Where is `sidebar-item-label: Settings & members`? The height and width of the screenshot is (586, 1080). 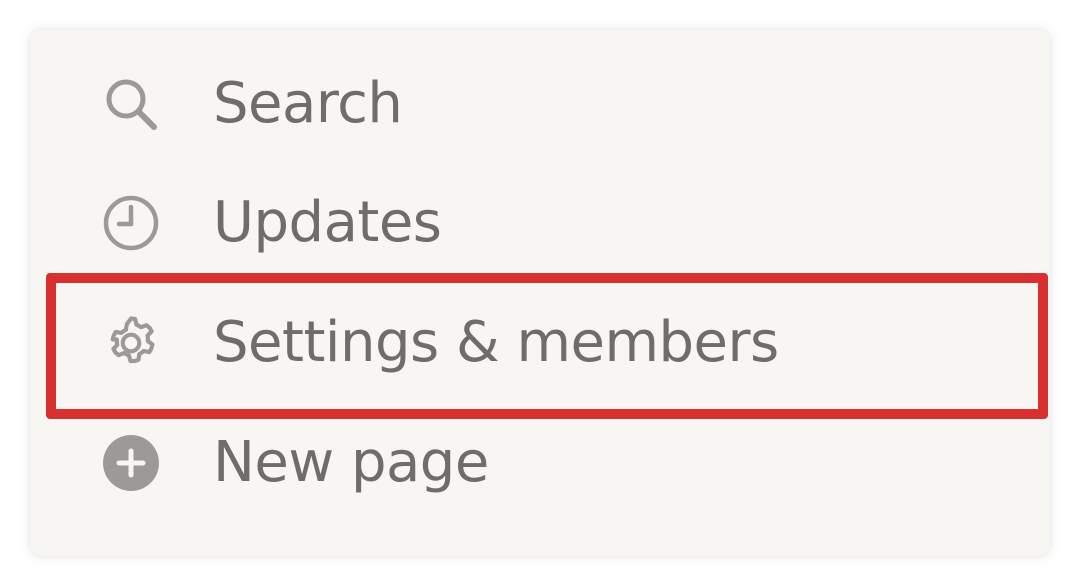
sidebar-item-label: Settings & members is located at coordinates (496, 342).